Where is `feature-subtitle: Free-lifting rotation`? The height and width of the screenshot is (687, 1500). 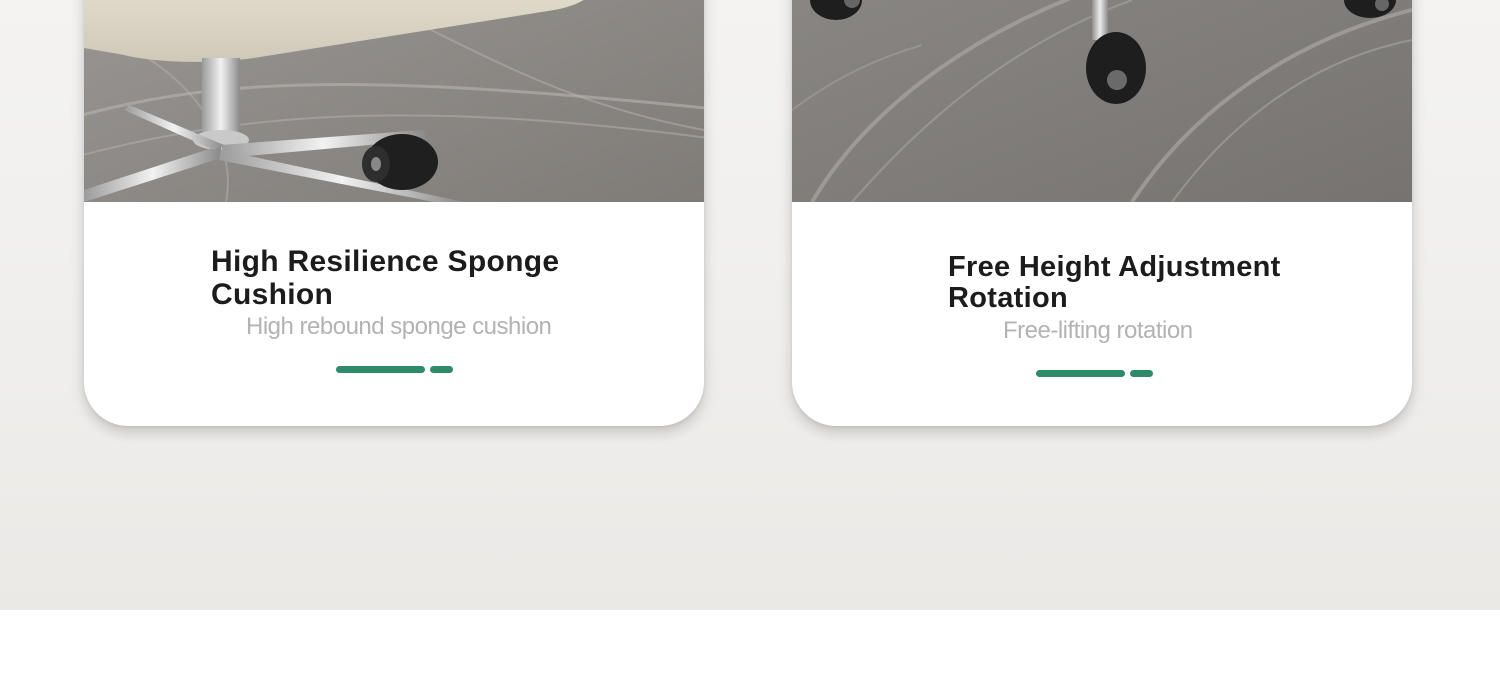 feature-subtitle: Free-lifting rotation is located at coordinates (1098, 330).